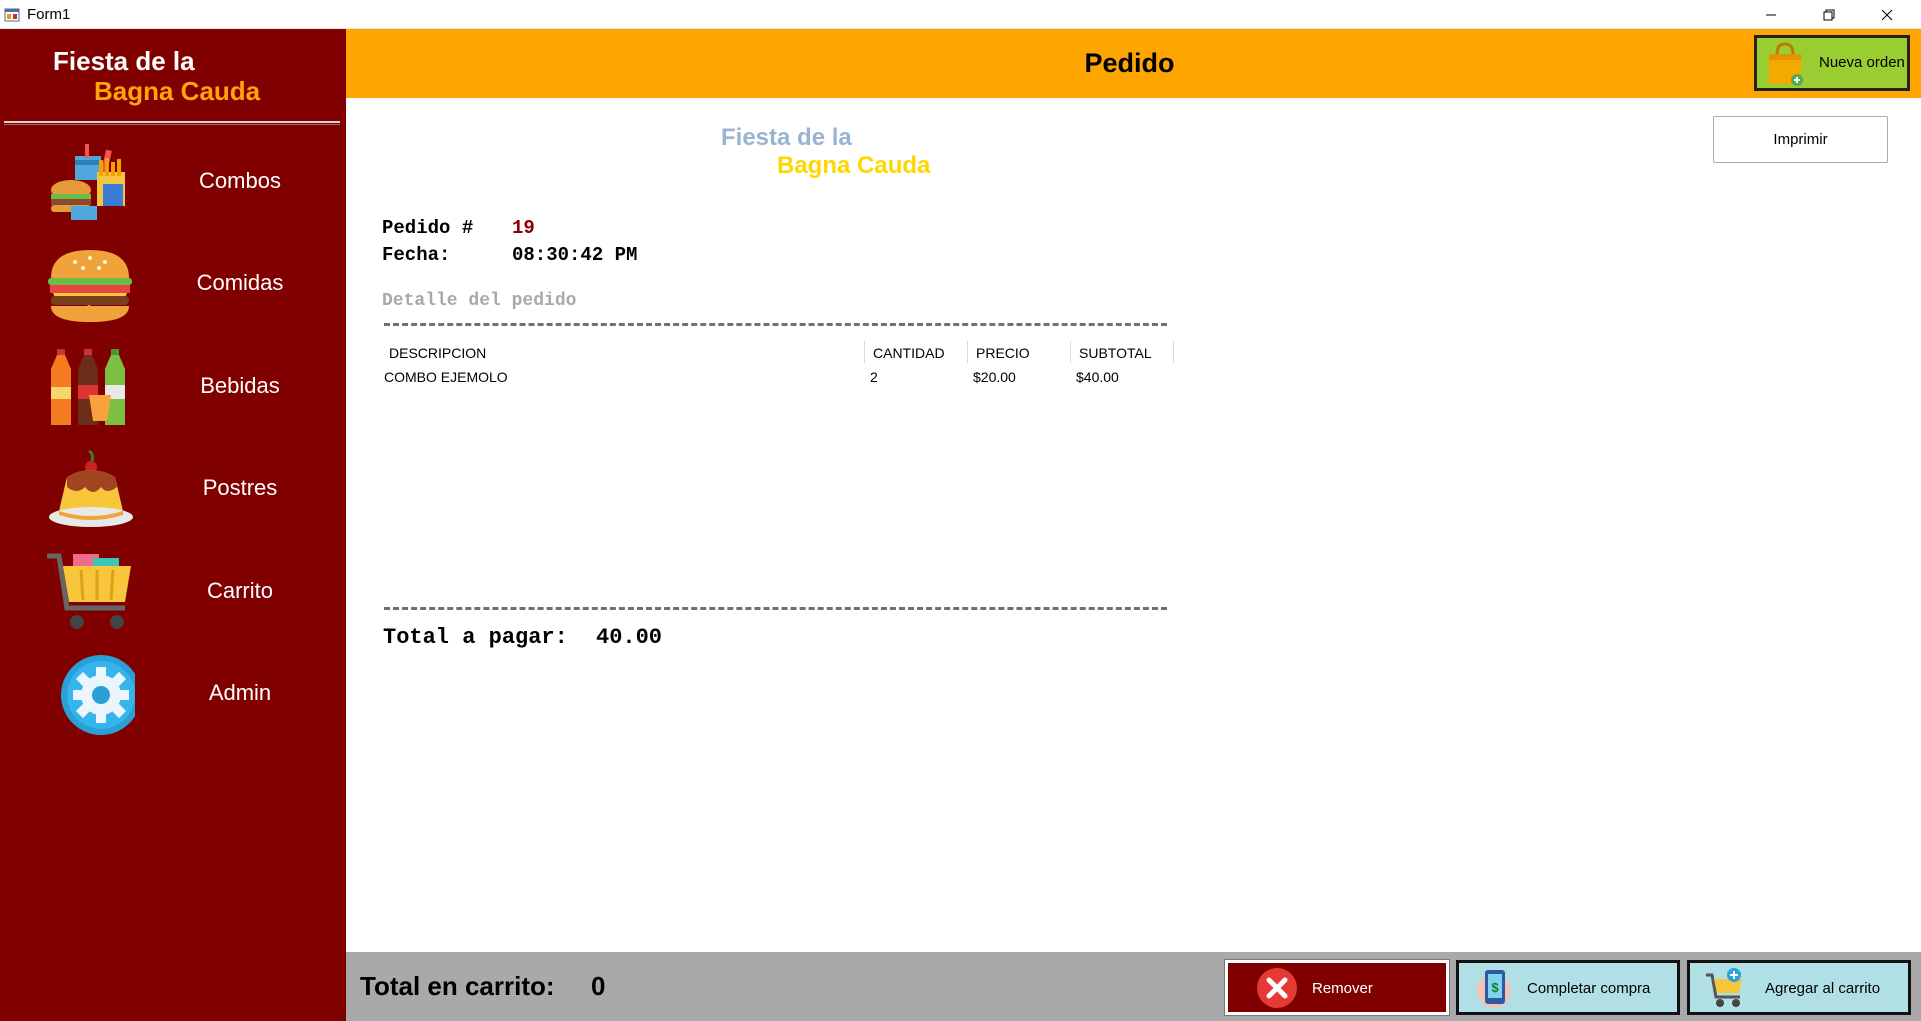 This screenshot has height=1021, width=1921. What do you see at coordinates (240, 180) in the screenshot?
I see `sidebar-item-label: Combos` at bounding box center [240, 180].